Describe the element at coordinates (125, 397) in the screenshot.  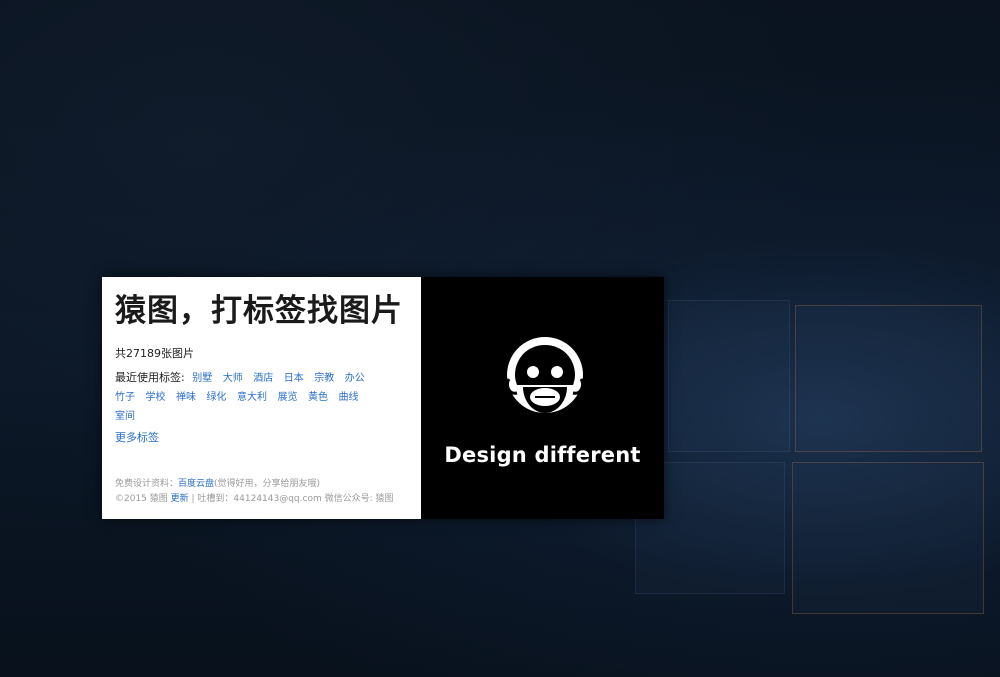
I see `tag-link: 竹子` at that location.